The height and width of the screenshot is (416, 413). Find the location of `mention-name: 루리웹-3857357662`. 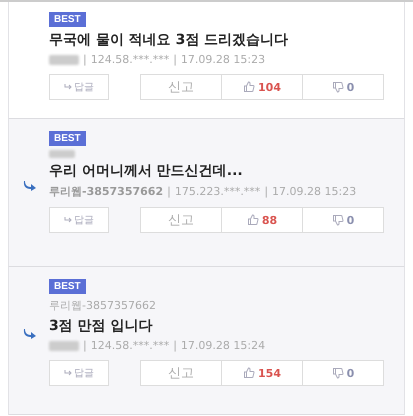

mention-name: 루리웹-3857357662 is located at coordinates (102, 305).